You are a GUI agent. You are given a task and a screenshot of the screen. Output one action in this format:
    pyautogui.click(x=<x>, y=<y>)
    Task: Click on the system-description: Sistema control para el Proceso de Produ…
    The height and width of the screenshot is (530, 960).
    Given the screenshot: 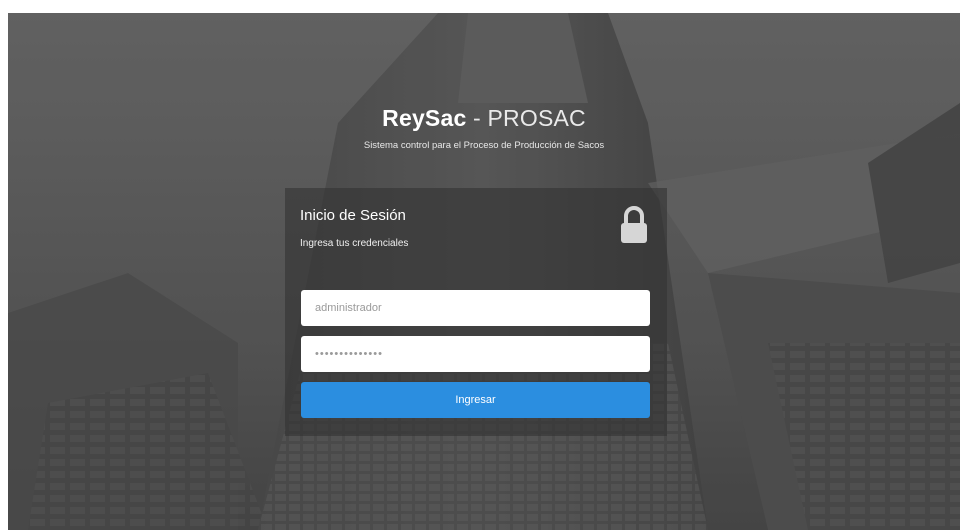 What is the action you would take?
    pyautogui.click(x=484, y=145)
    